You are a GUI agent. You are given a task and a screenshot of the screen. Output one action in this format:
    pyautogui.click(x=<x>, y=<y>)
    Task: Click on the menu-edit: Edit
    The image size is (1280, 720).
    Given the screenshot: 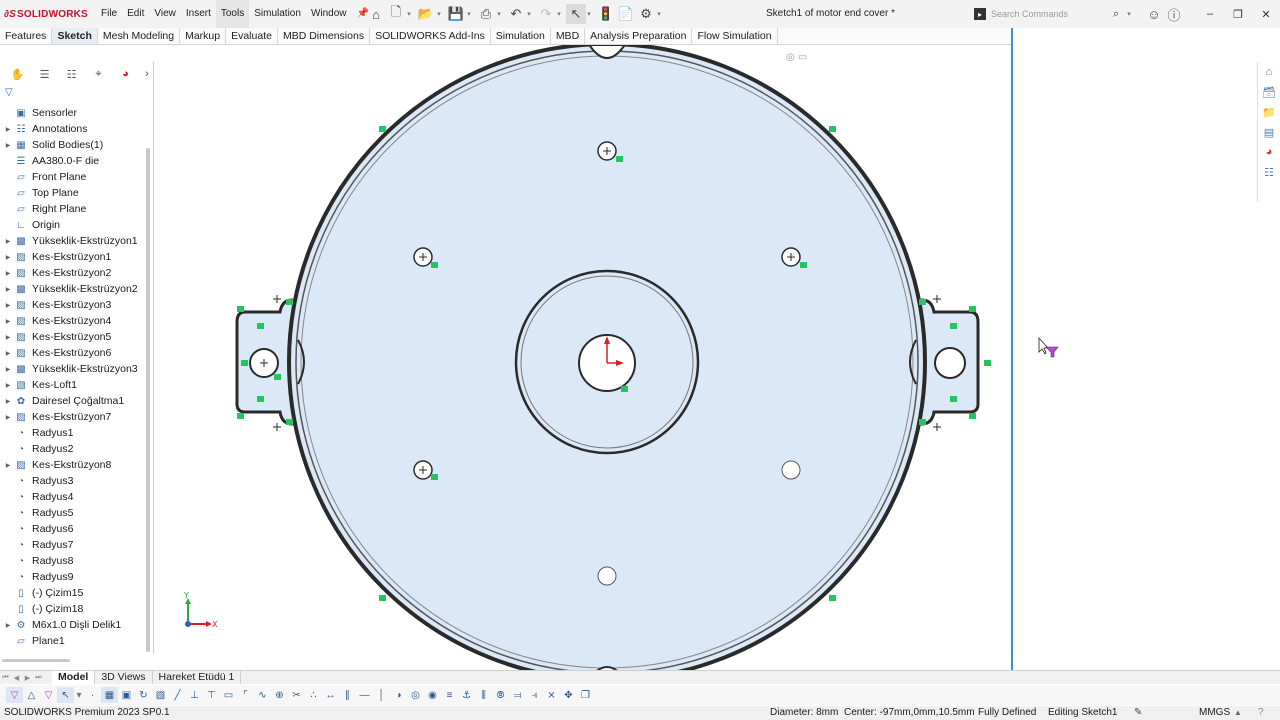 What is the action you would take?
    pyautogui.click(x=135, y=14)
    